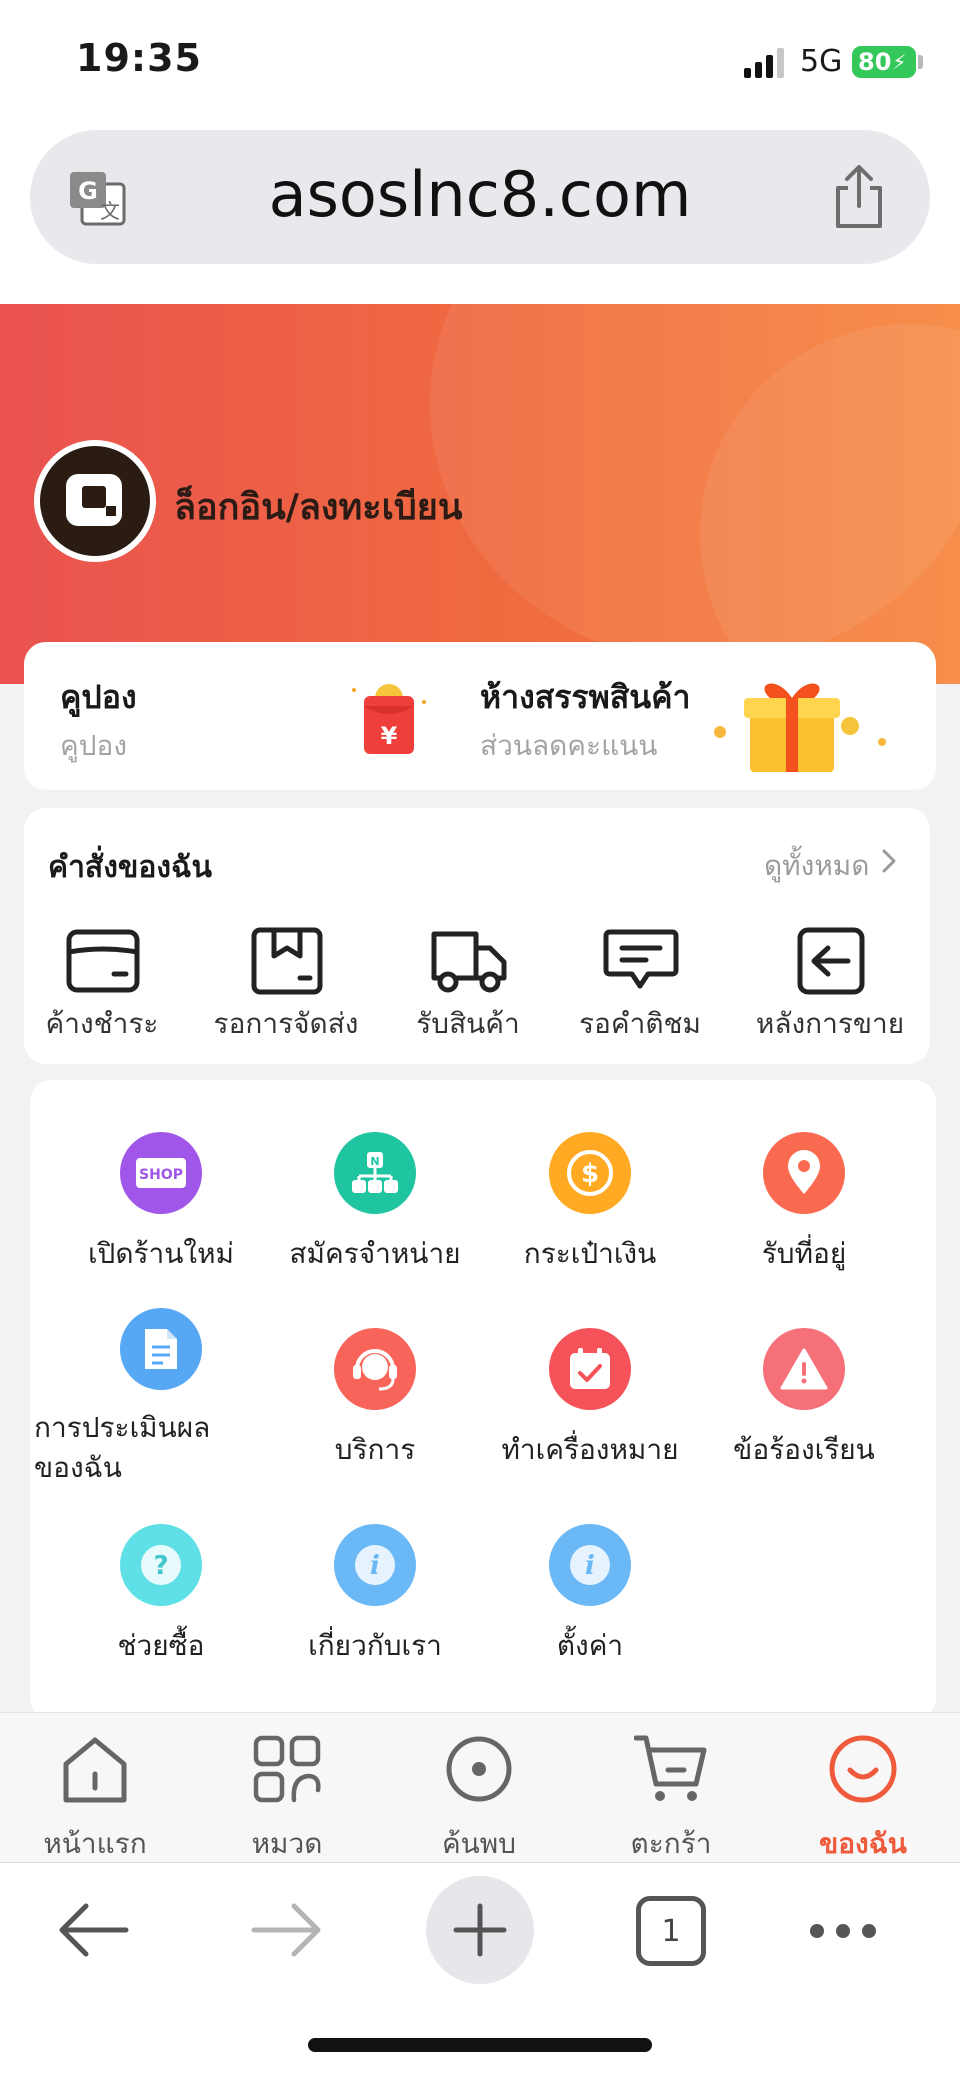 Image resolution: width=960 pixels, height=2079 pixels. Describe the element at coordinates (130, 867) in the screenshot. I see `orders-title: คำสั่งของฉัน` at that location.